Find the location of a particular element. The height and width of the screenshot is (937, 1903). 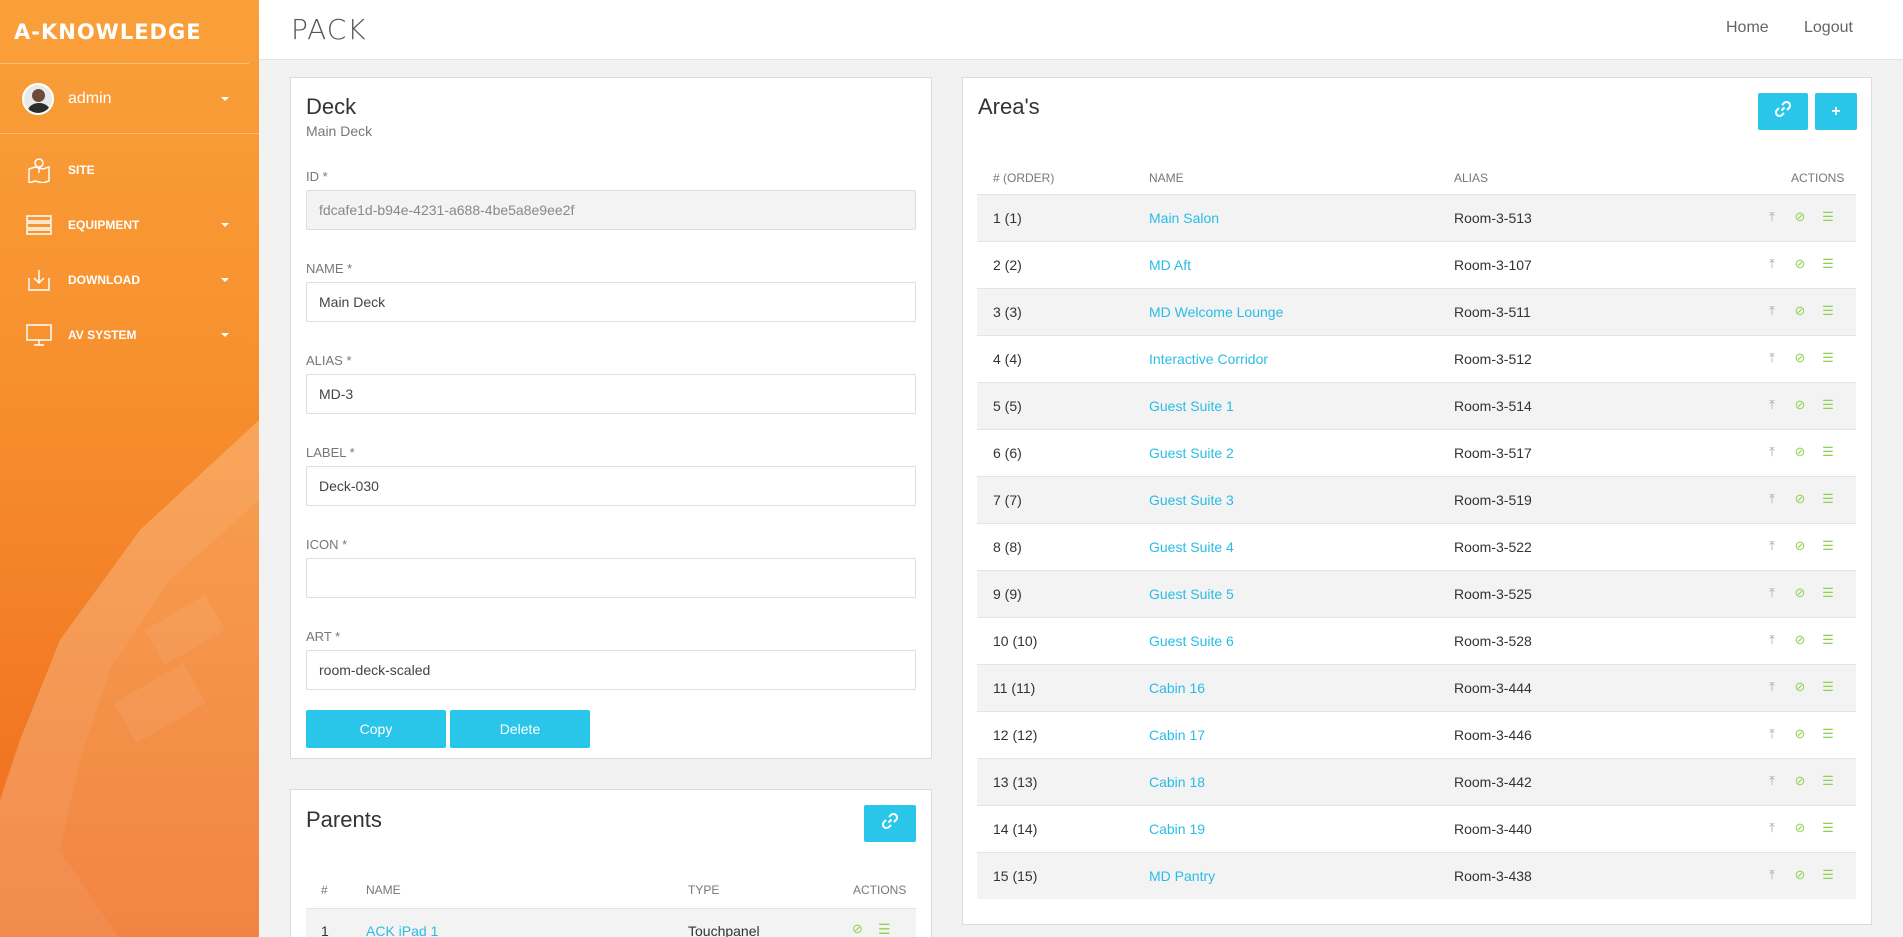

row-order: 3 (3) is located at coordinates (1007, 312).